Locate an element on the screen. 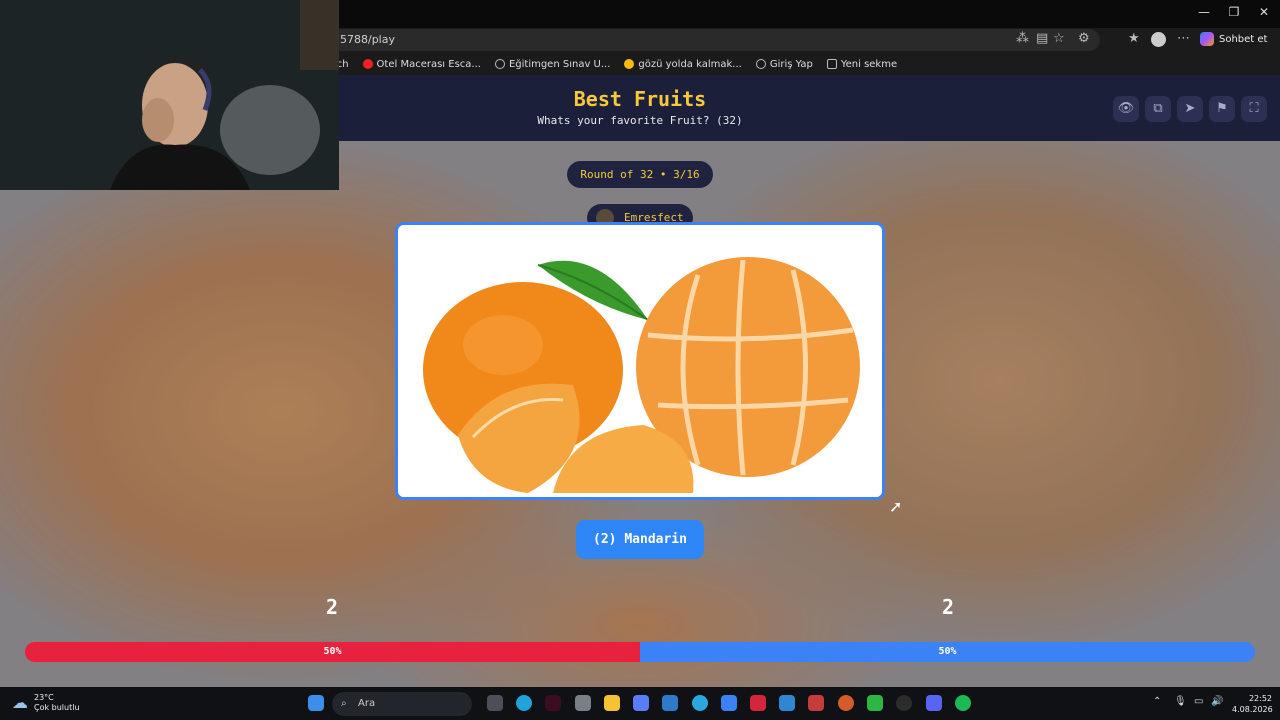 This screenshot has height=720, width=1280. send-icon: ➤ is located at coordinates (1190, 109).